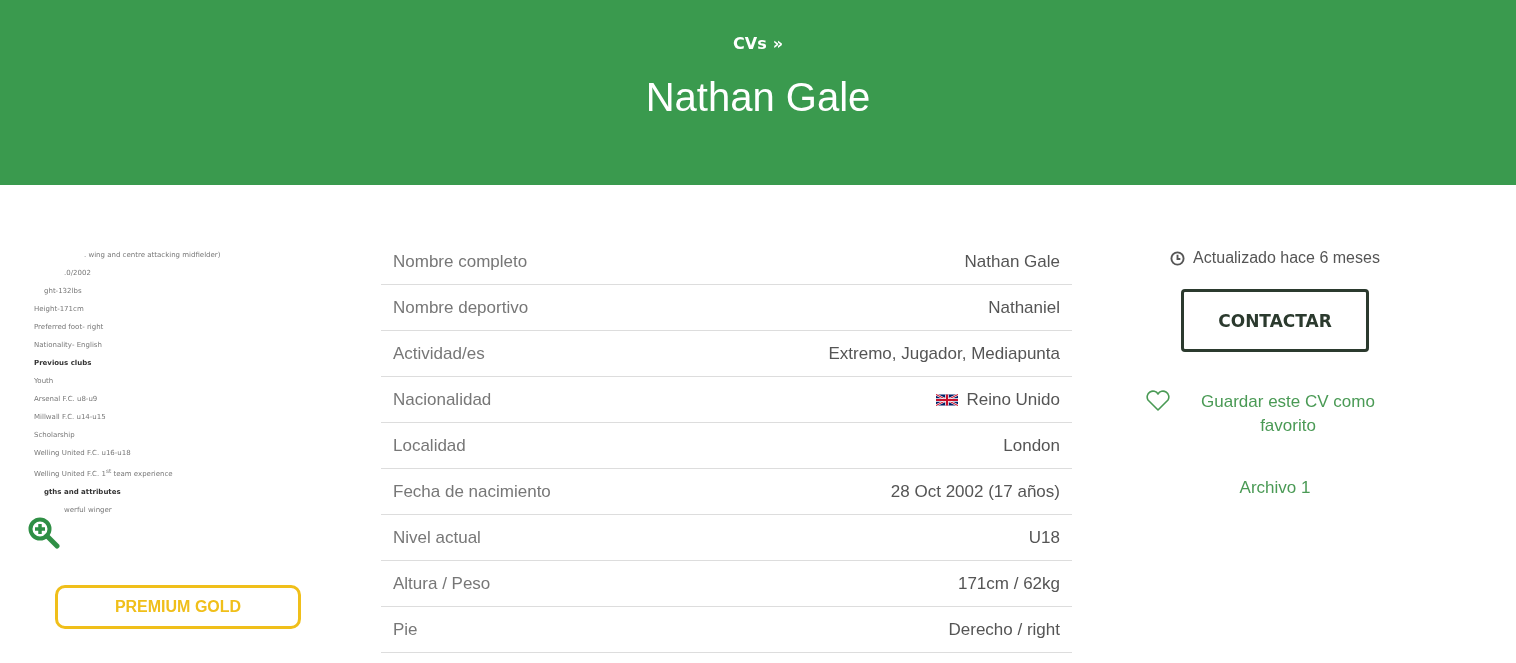 This screenshot has width=1516, height=663. What do you see at coordinates (442, 583) in the screenshot?
I see `field-label: Altura / Peso` at bounding box center [442, 583].